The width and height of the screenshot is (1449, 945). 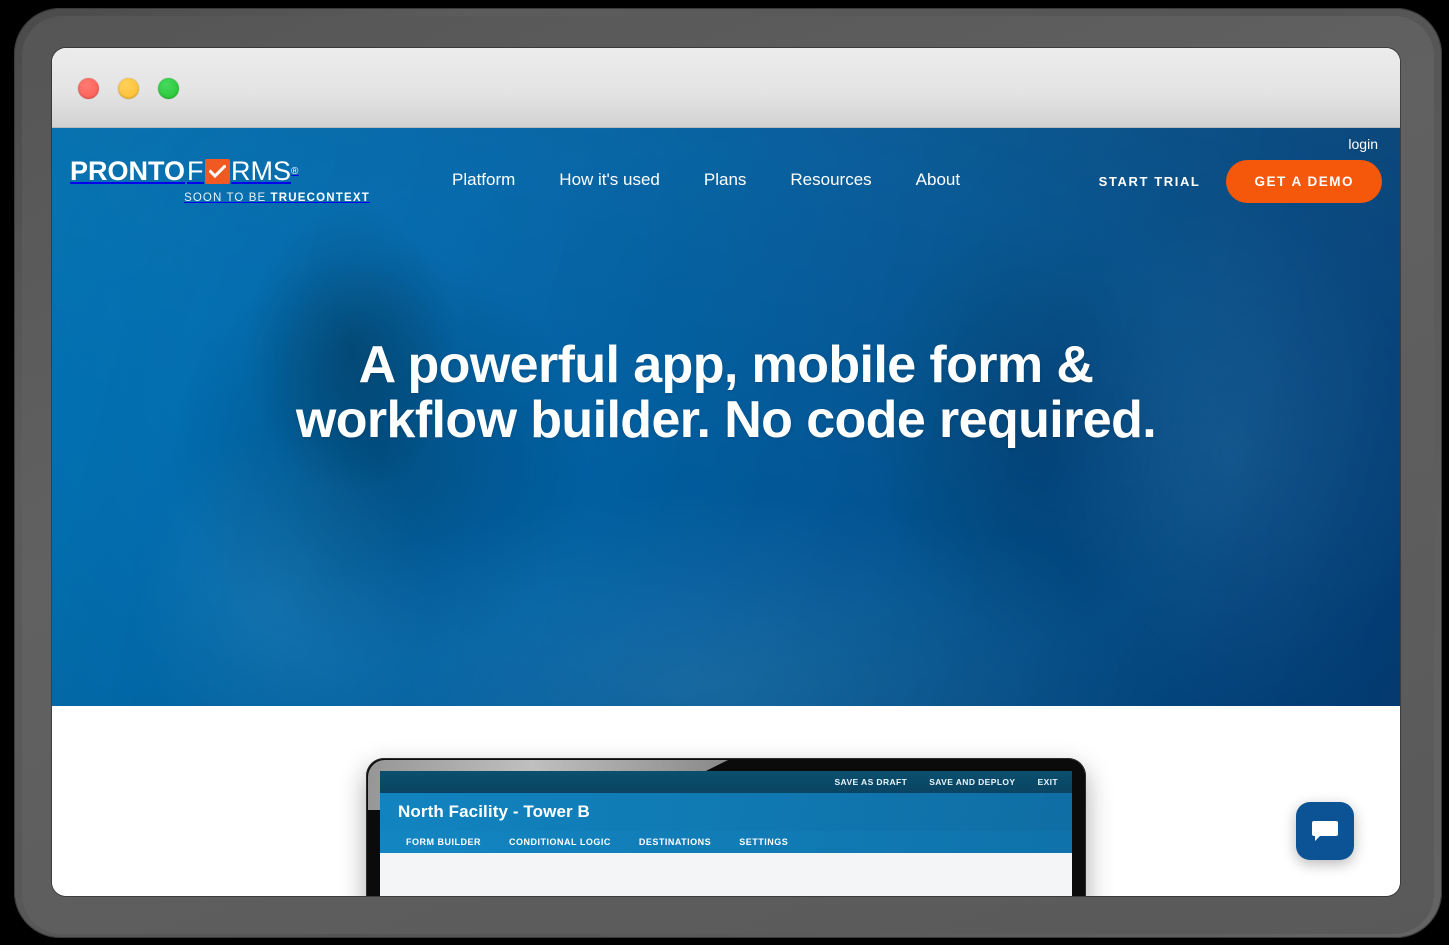 What do you see at coordinates (726, 812) in the screenshot?
I see `app-title-bar: North Facility - Tower B` at bounding box center [726, 812].